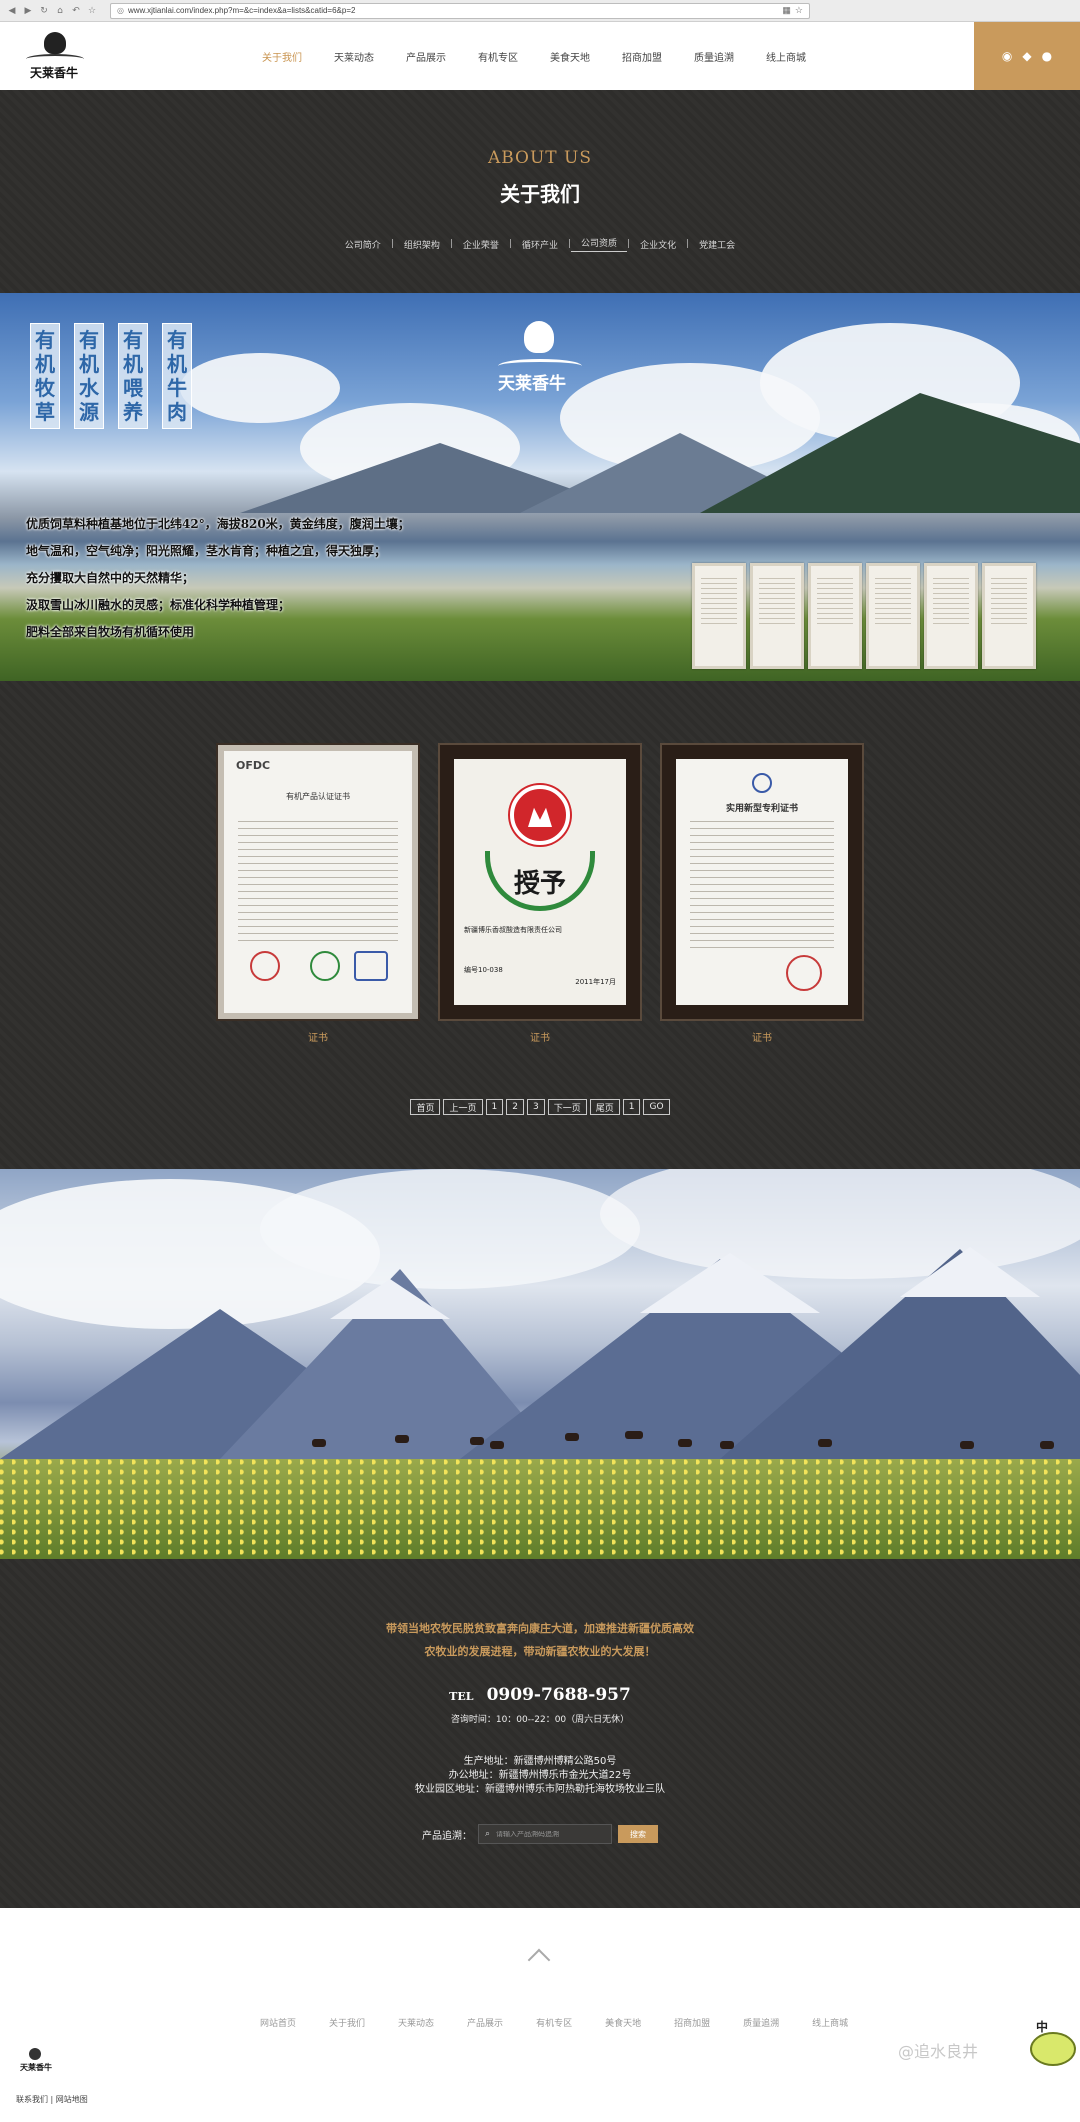  What do you see at coordinates (218, 524) in the screenshot?
I see `banner-line: 优质饲草料种植基地位于北纬42°，海拔820米，黄金纬度，腹润土壤；` at bounding box center [218, 524].